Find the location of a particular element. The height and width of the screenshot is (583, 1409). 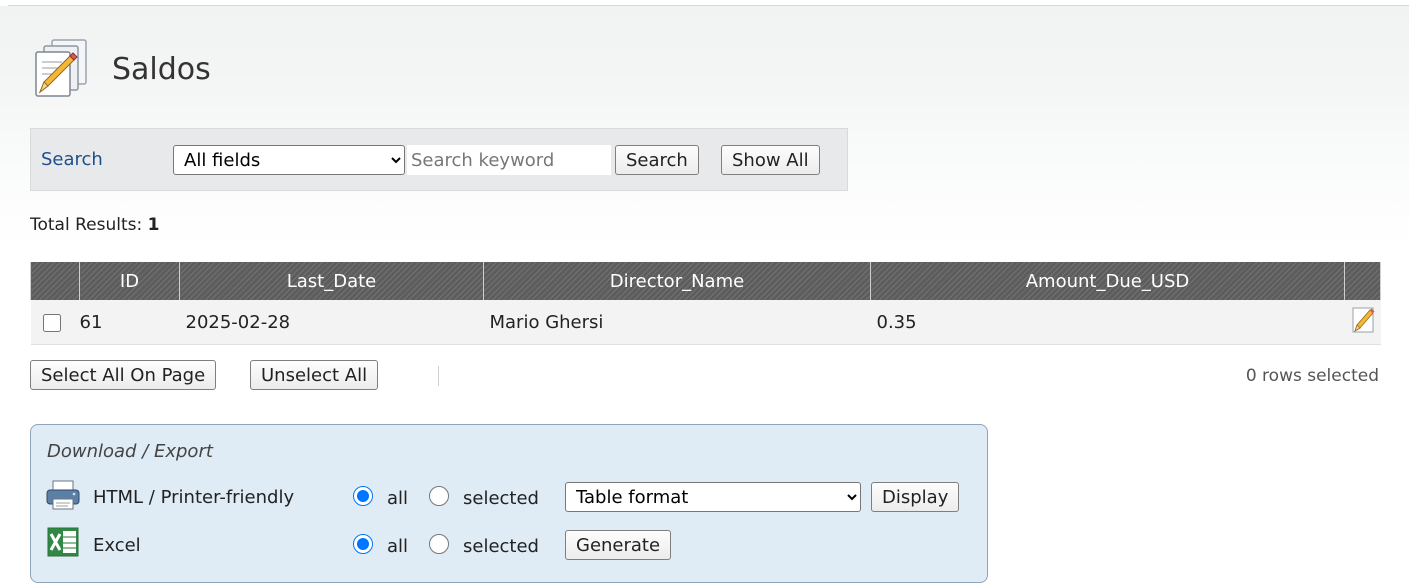

row-checkbox is located at coordinates (51, 322).